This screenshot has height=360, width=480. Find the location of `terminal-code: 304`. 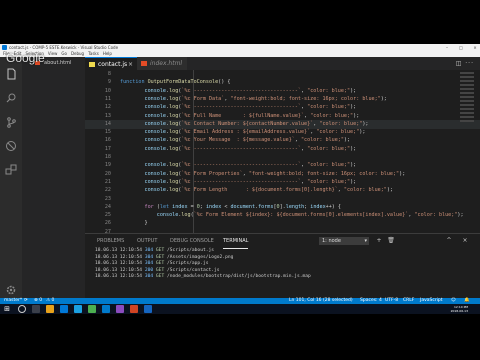

terminal-code: 304 is located at coordinates (149, 277).